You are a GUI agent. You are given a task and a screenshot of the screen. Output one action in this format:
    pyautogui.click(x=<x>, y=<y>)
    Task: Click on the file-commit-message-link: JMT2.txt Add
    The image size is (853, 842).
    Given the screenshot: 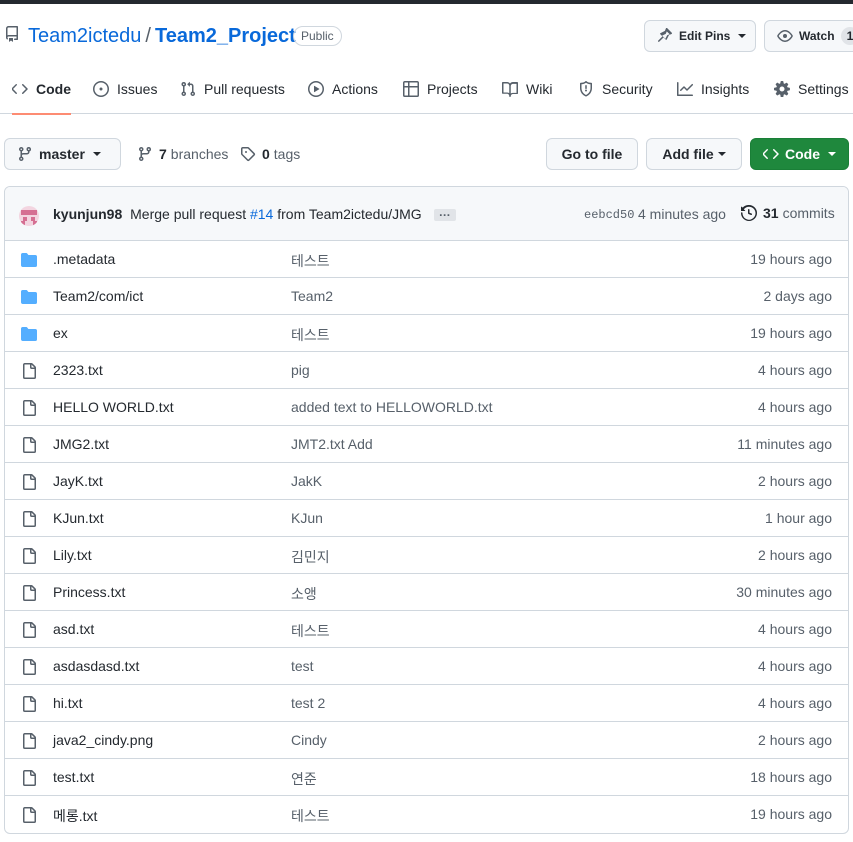 What is the action you would take?
    pyautogui.click(x=332, y=444)
    